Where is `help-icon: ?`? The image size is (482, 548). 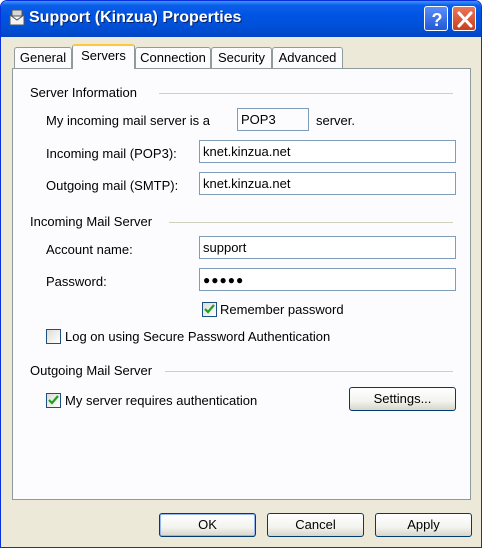
help-icon: ? is located at coordinates (437, 20).